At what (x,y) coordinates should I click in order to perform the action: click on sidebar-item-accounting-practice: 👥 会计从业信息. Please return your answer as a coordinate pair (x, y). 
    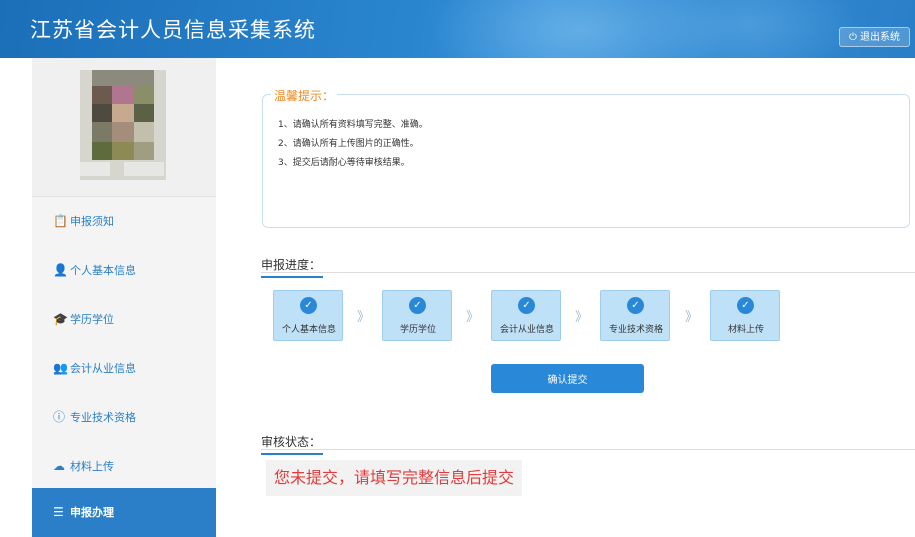
    Looking at the image, I should click on (124, 368).